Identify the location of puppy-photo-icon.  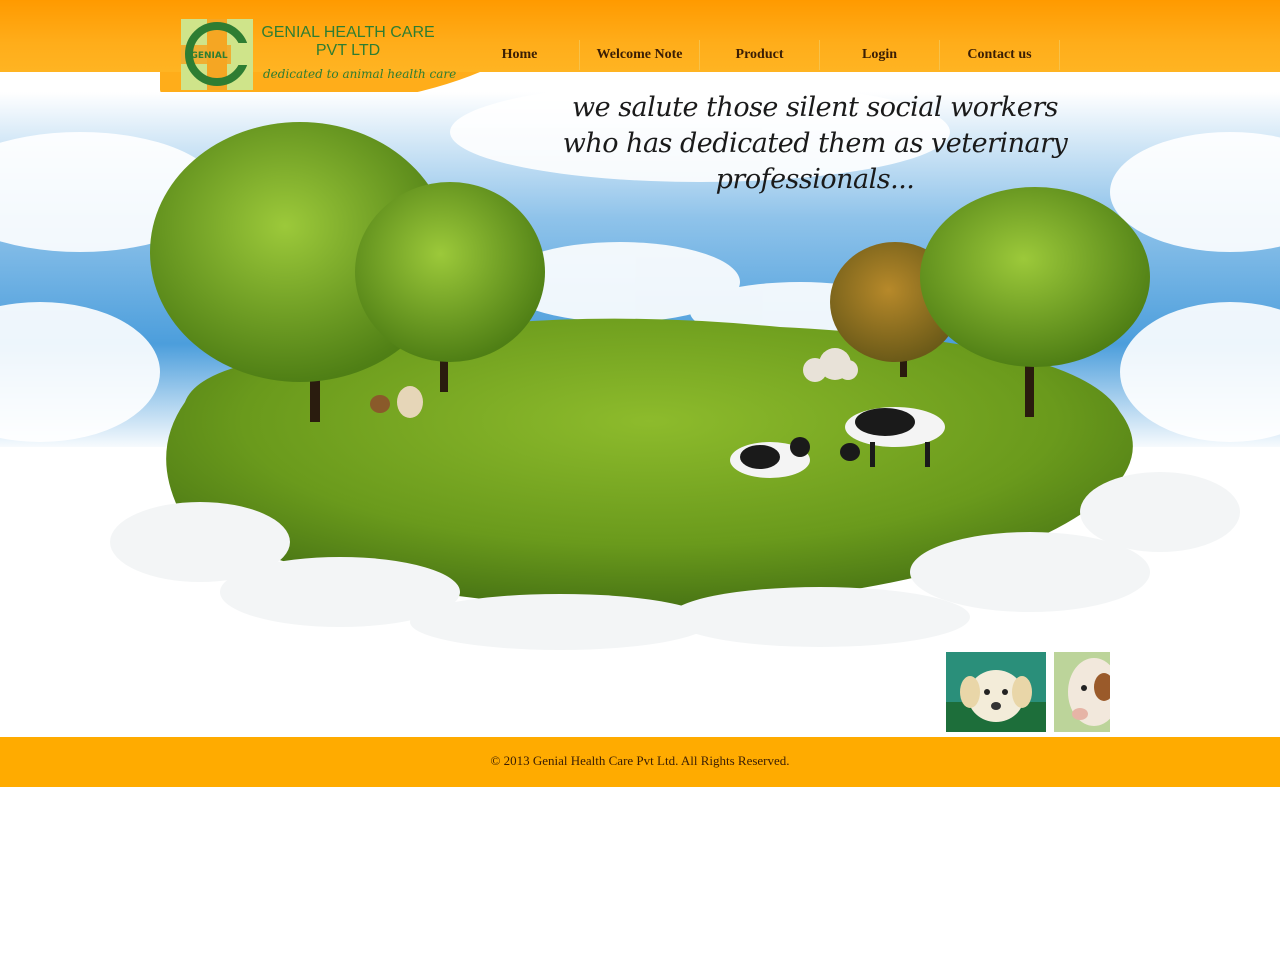
(996, 692).